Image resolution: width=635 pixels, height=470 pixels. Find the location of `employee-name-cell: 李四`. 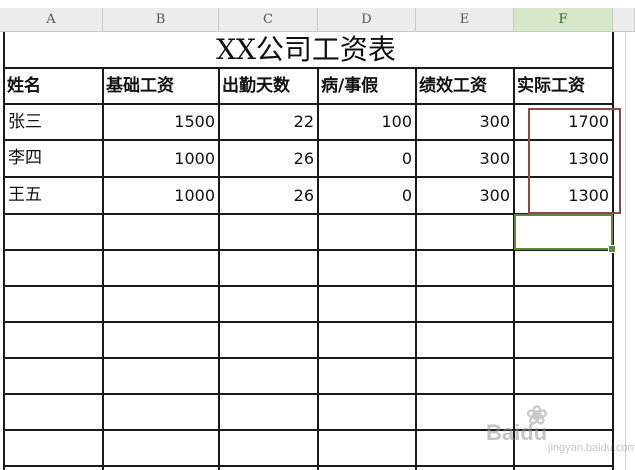

employee-name-cell: 李四 is located at coordinates (53, 158).